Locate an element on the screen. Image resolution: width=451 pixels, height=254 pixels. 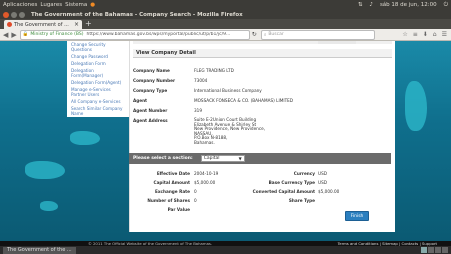
search-placeholder: Buscar is located at coordinates (276, 34).